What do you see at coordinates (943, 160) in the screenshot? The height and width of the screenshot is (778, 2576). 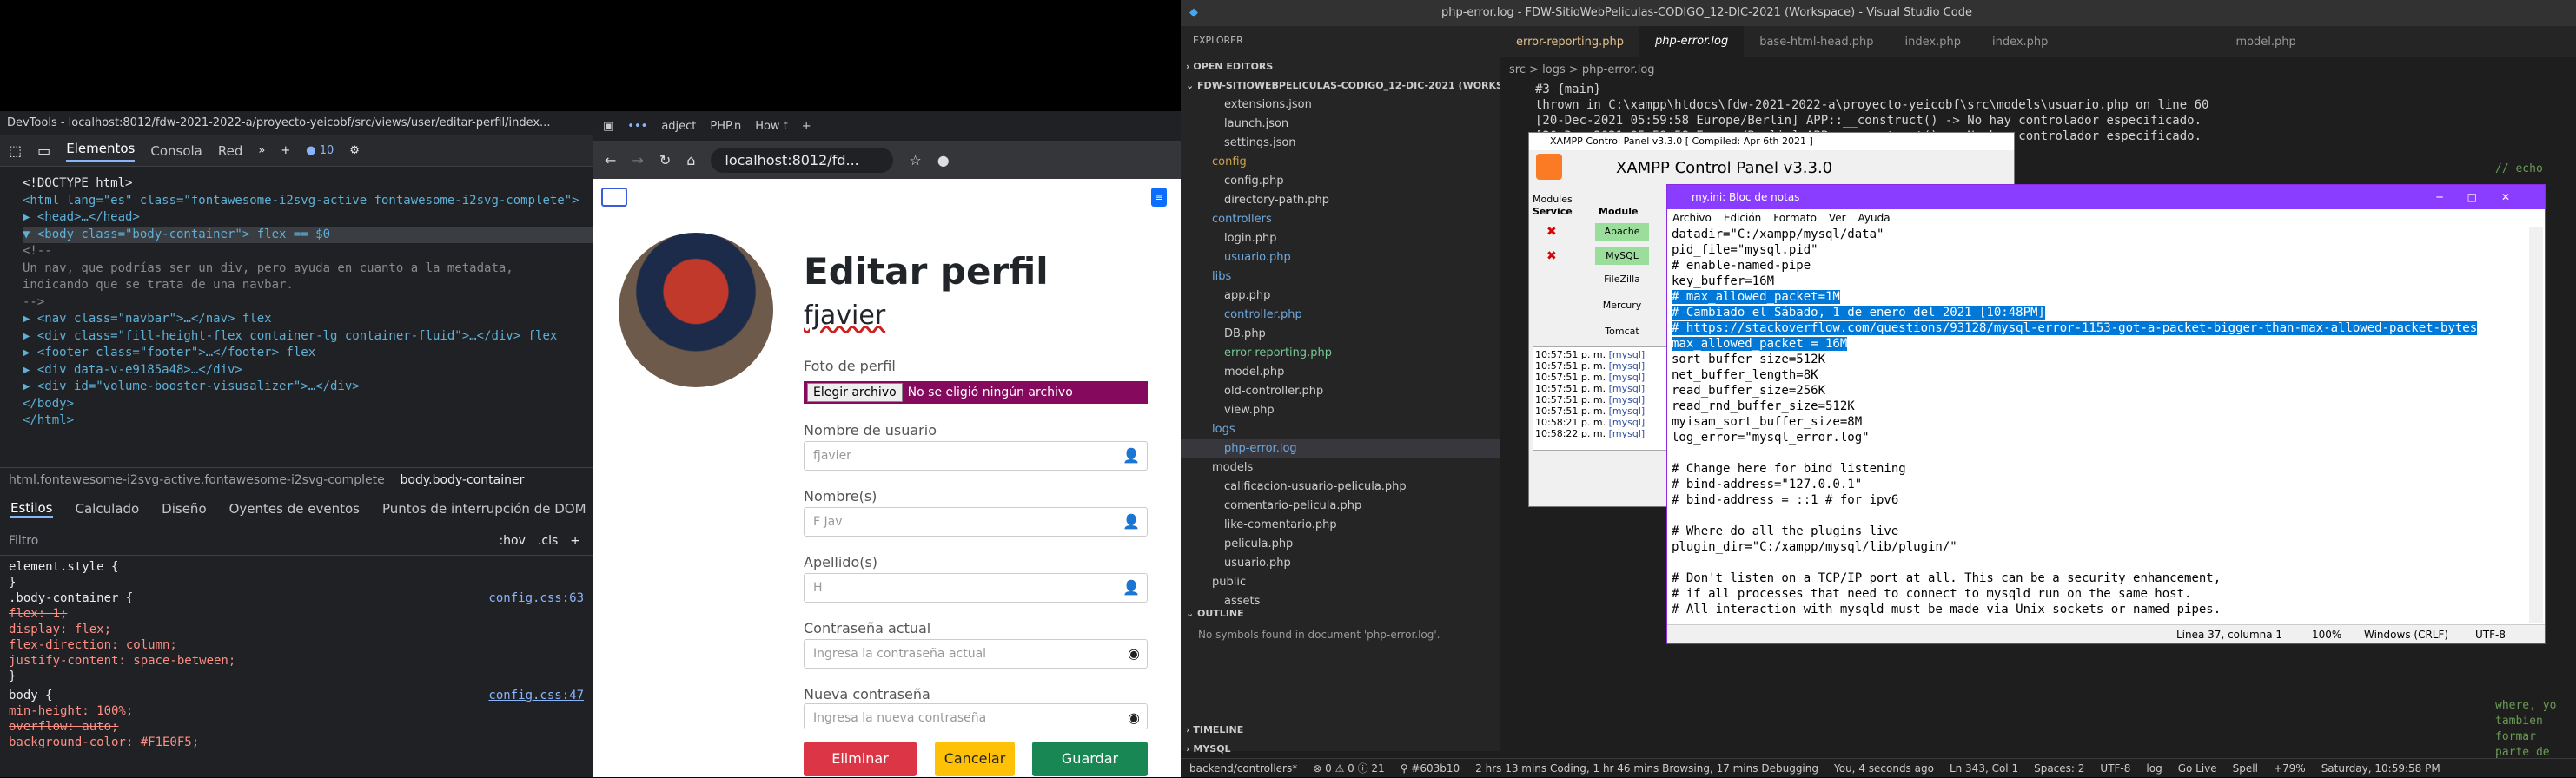 I see `profile-icon: ●` at bounding box center [943, 160].